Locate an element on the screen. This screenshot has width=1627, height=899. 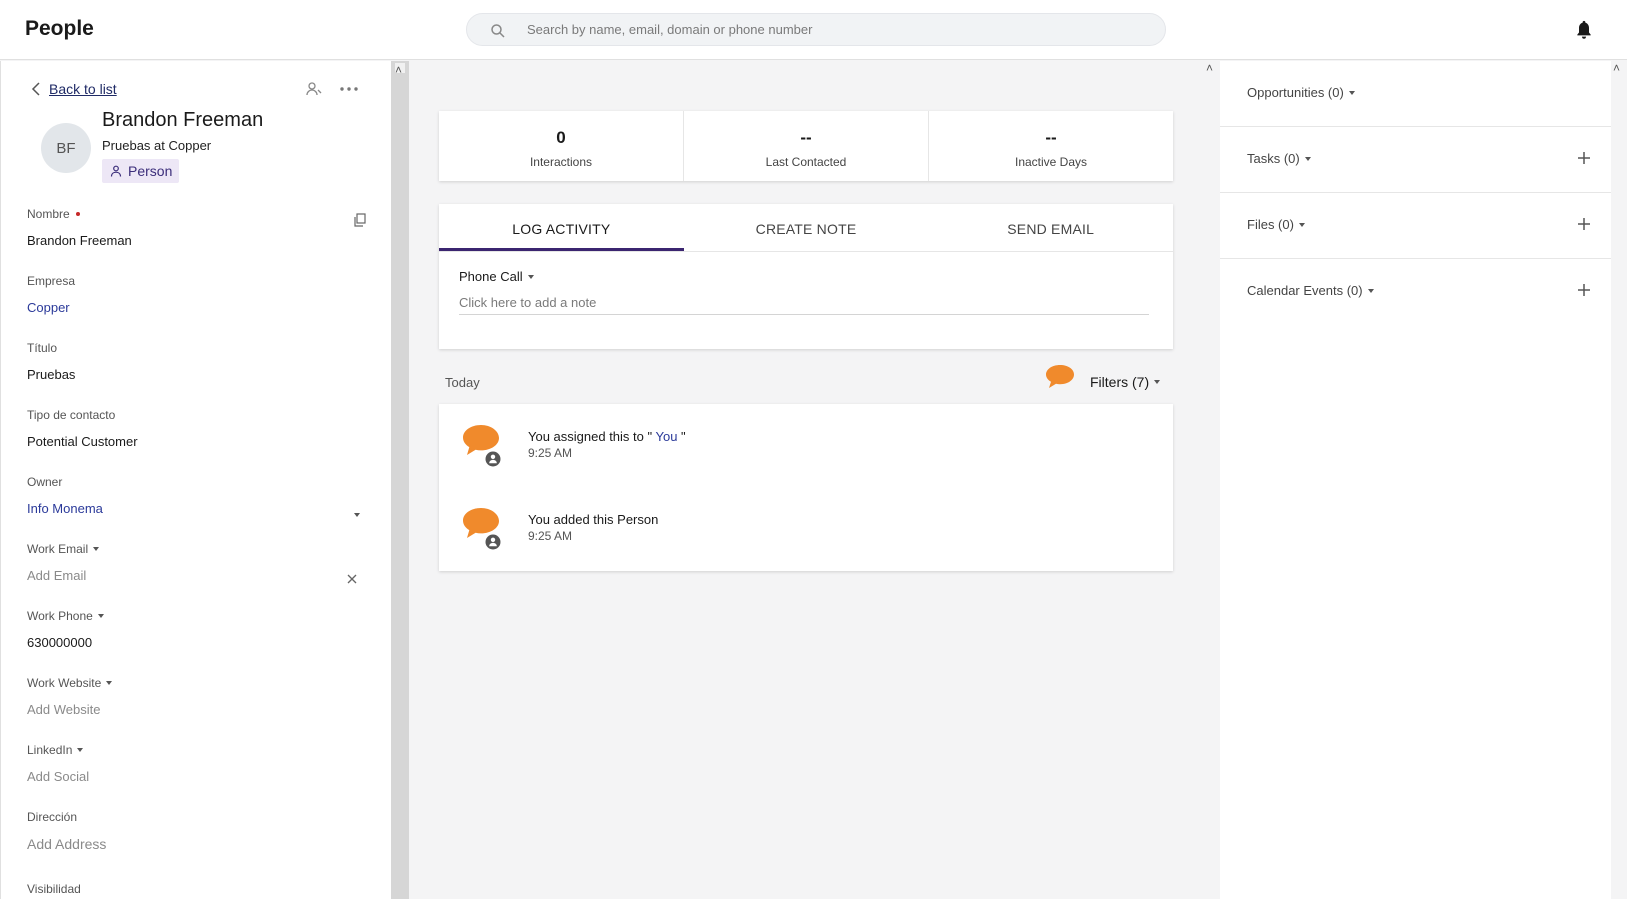
filters-label: Filters (7) is located at coordinates (1120, 382).